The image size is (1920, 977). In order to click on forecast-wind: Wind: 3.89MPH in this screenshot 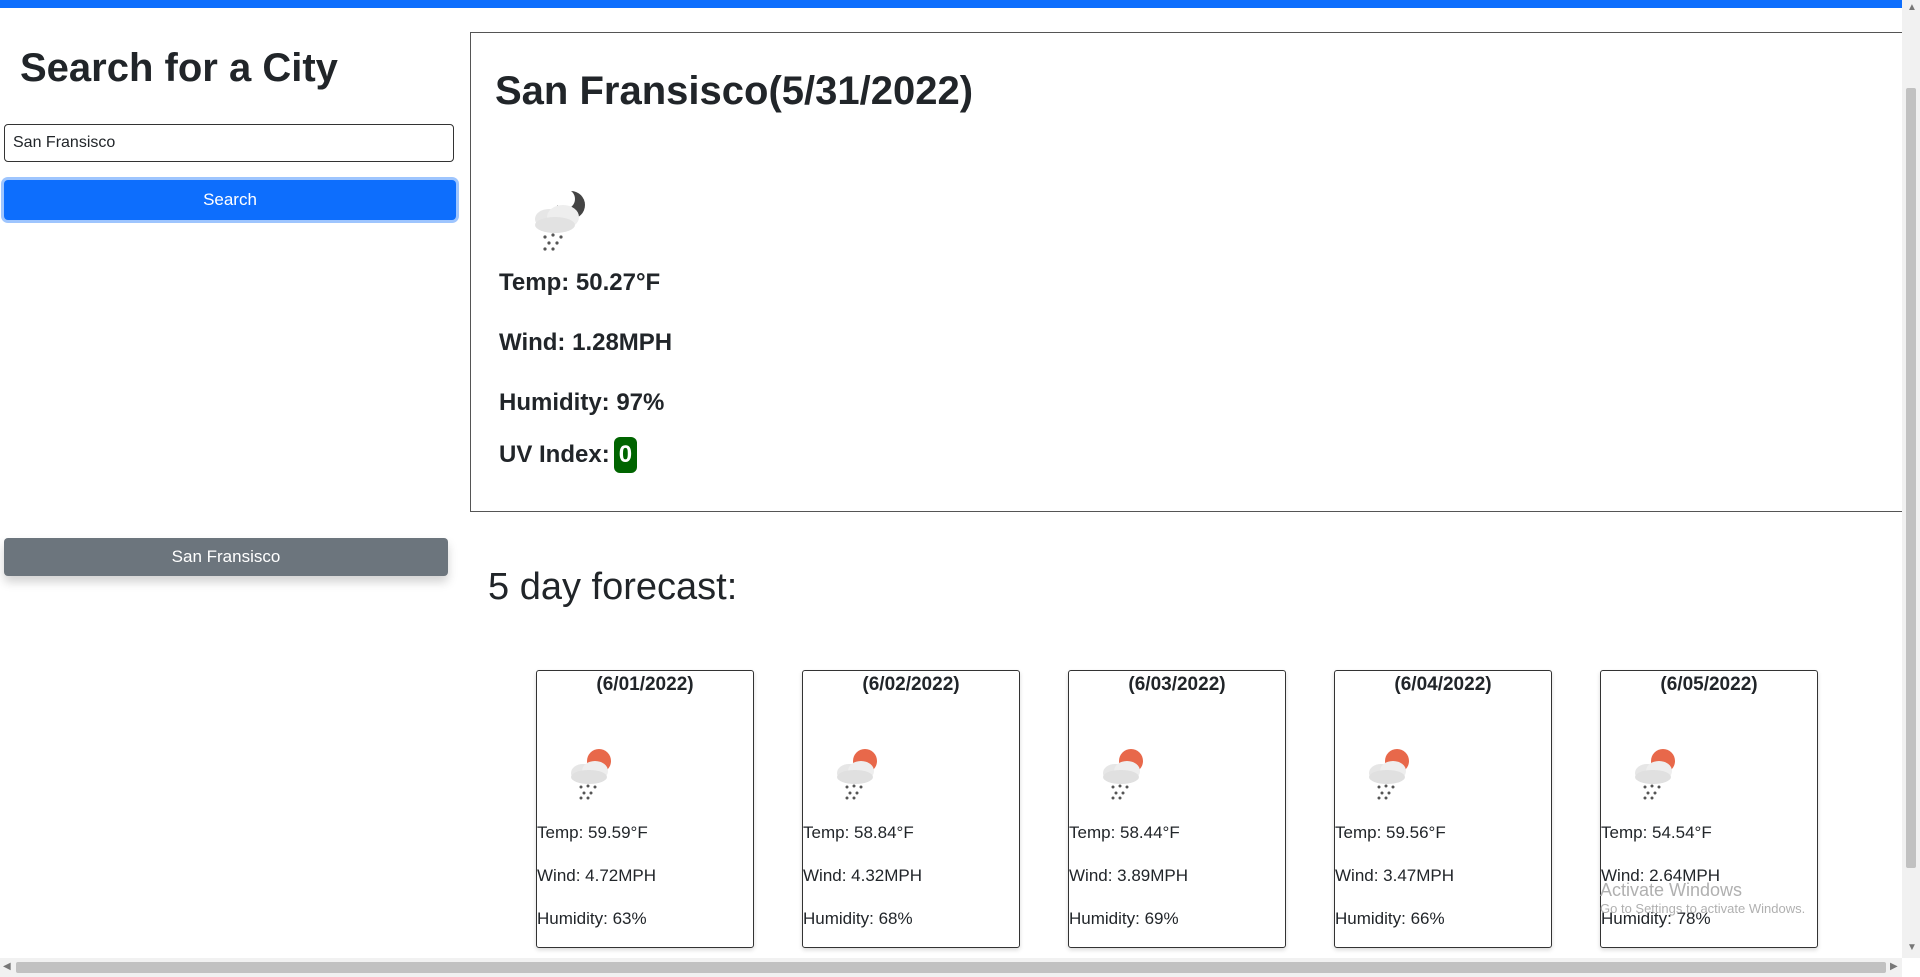, I will do `click(1129, 875)`.